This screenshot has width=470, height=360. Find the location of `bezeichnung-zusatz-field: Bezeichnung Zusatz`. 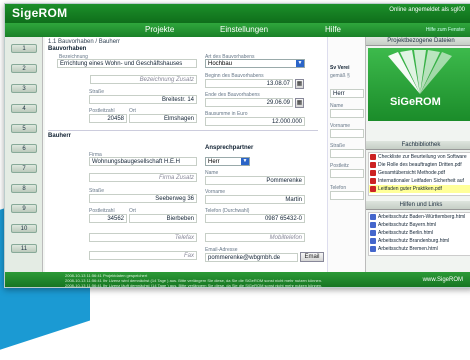

bezeichnung-zusatz-field: Bezeichnung Zusatz is located at coordinates (143, 79).